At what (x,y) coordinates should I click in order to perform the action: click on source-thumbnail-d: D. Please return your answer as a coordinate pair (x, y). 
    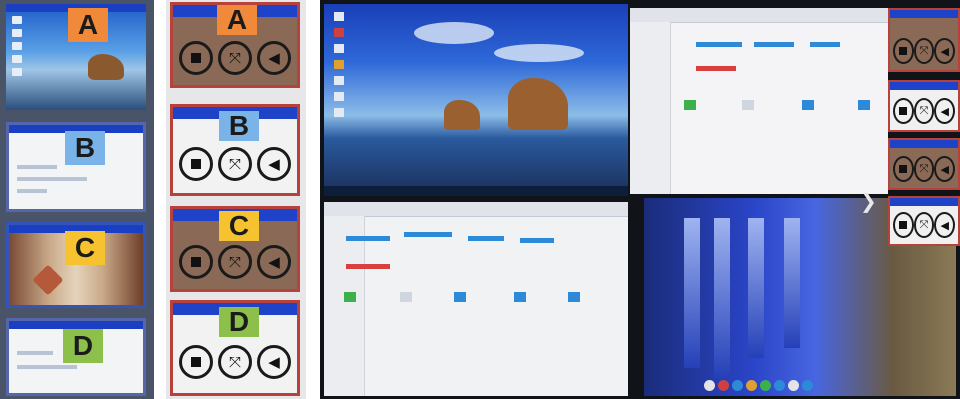
    Looking at the image, I should click on (76, 357).